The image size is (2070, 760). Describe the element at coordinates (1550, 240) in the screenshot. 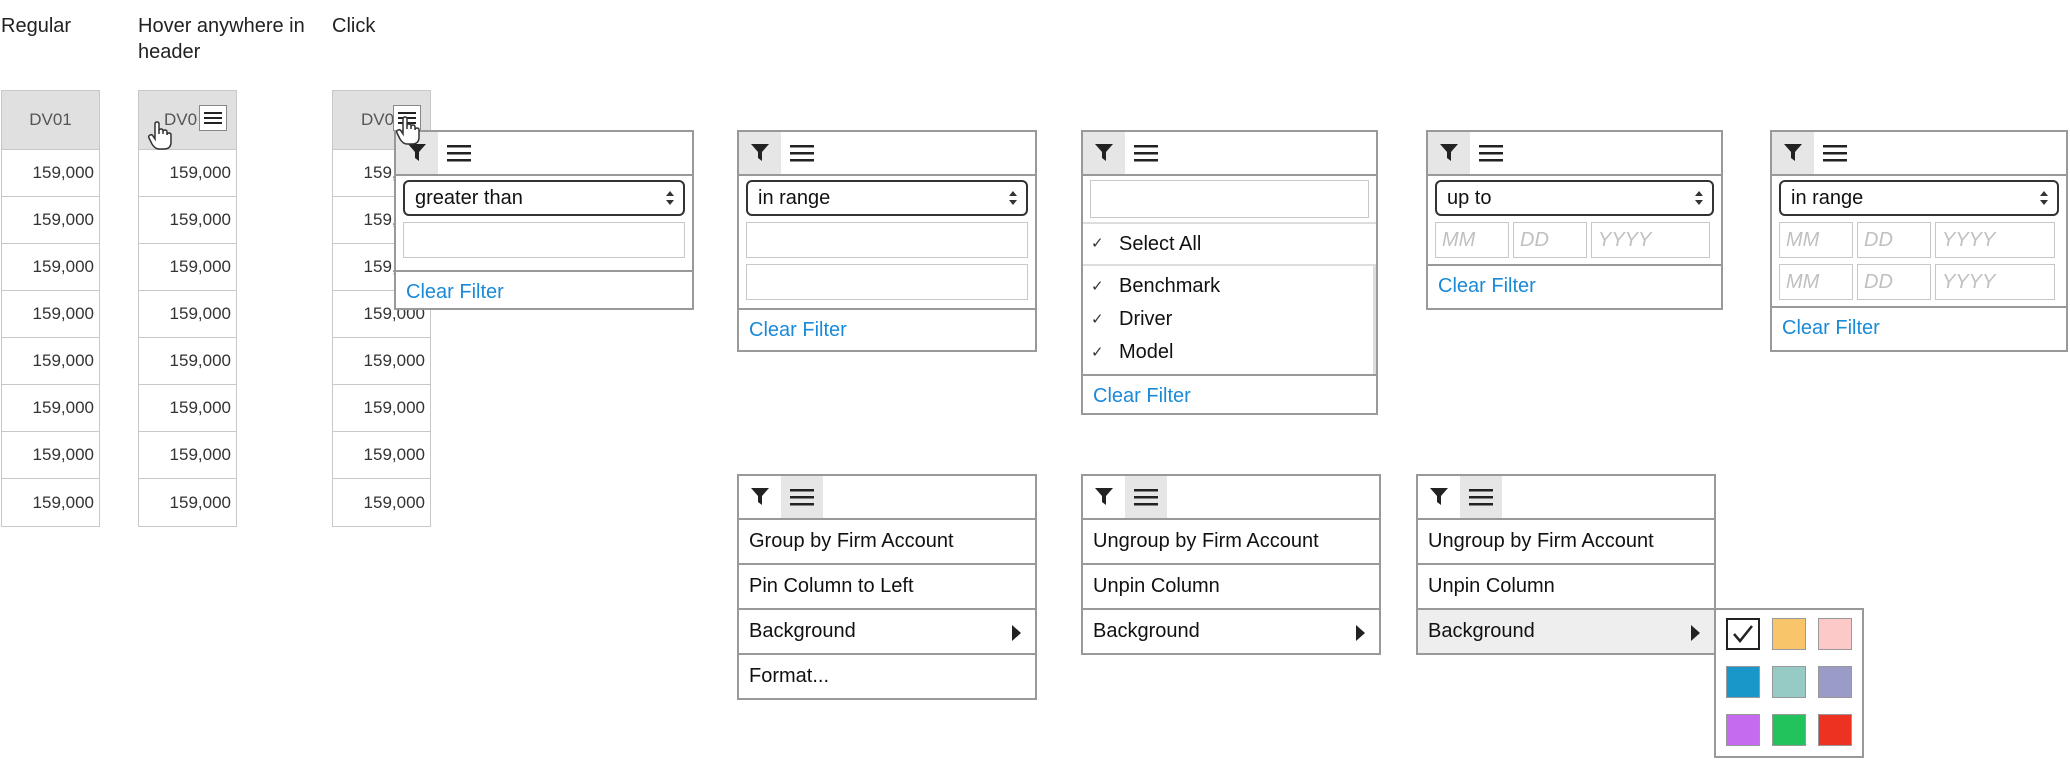

I see `day-input: DD` at that location.